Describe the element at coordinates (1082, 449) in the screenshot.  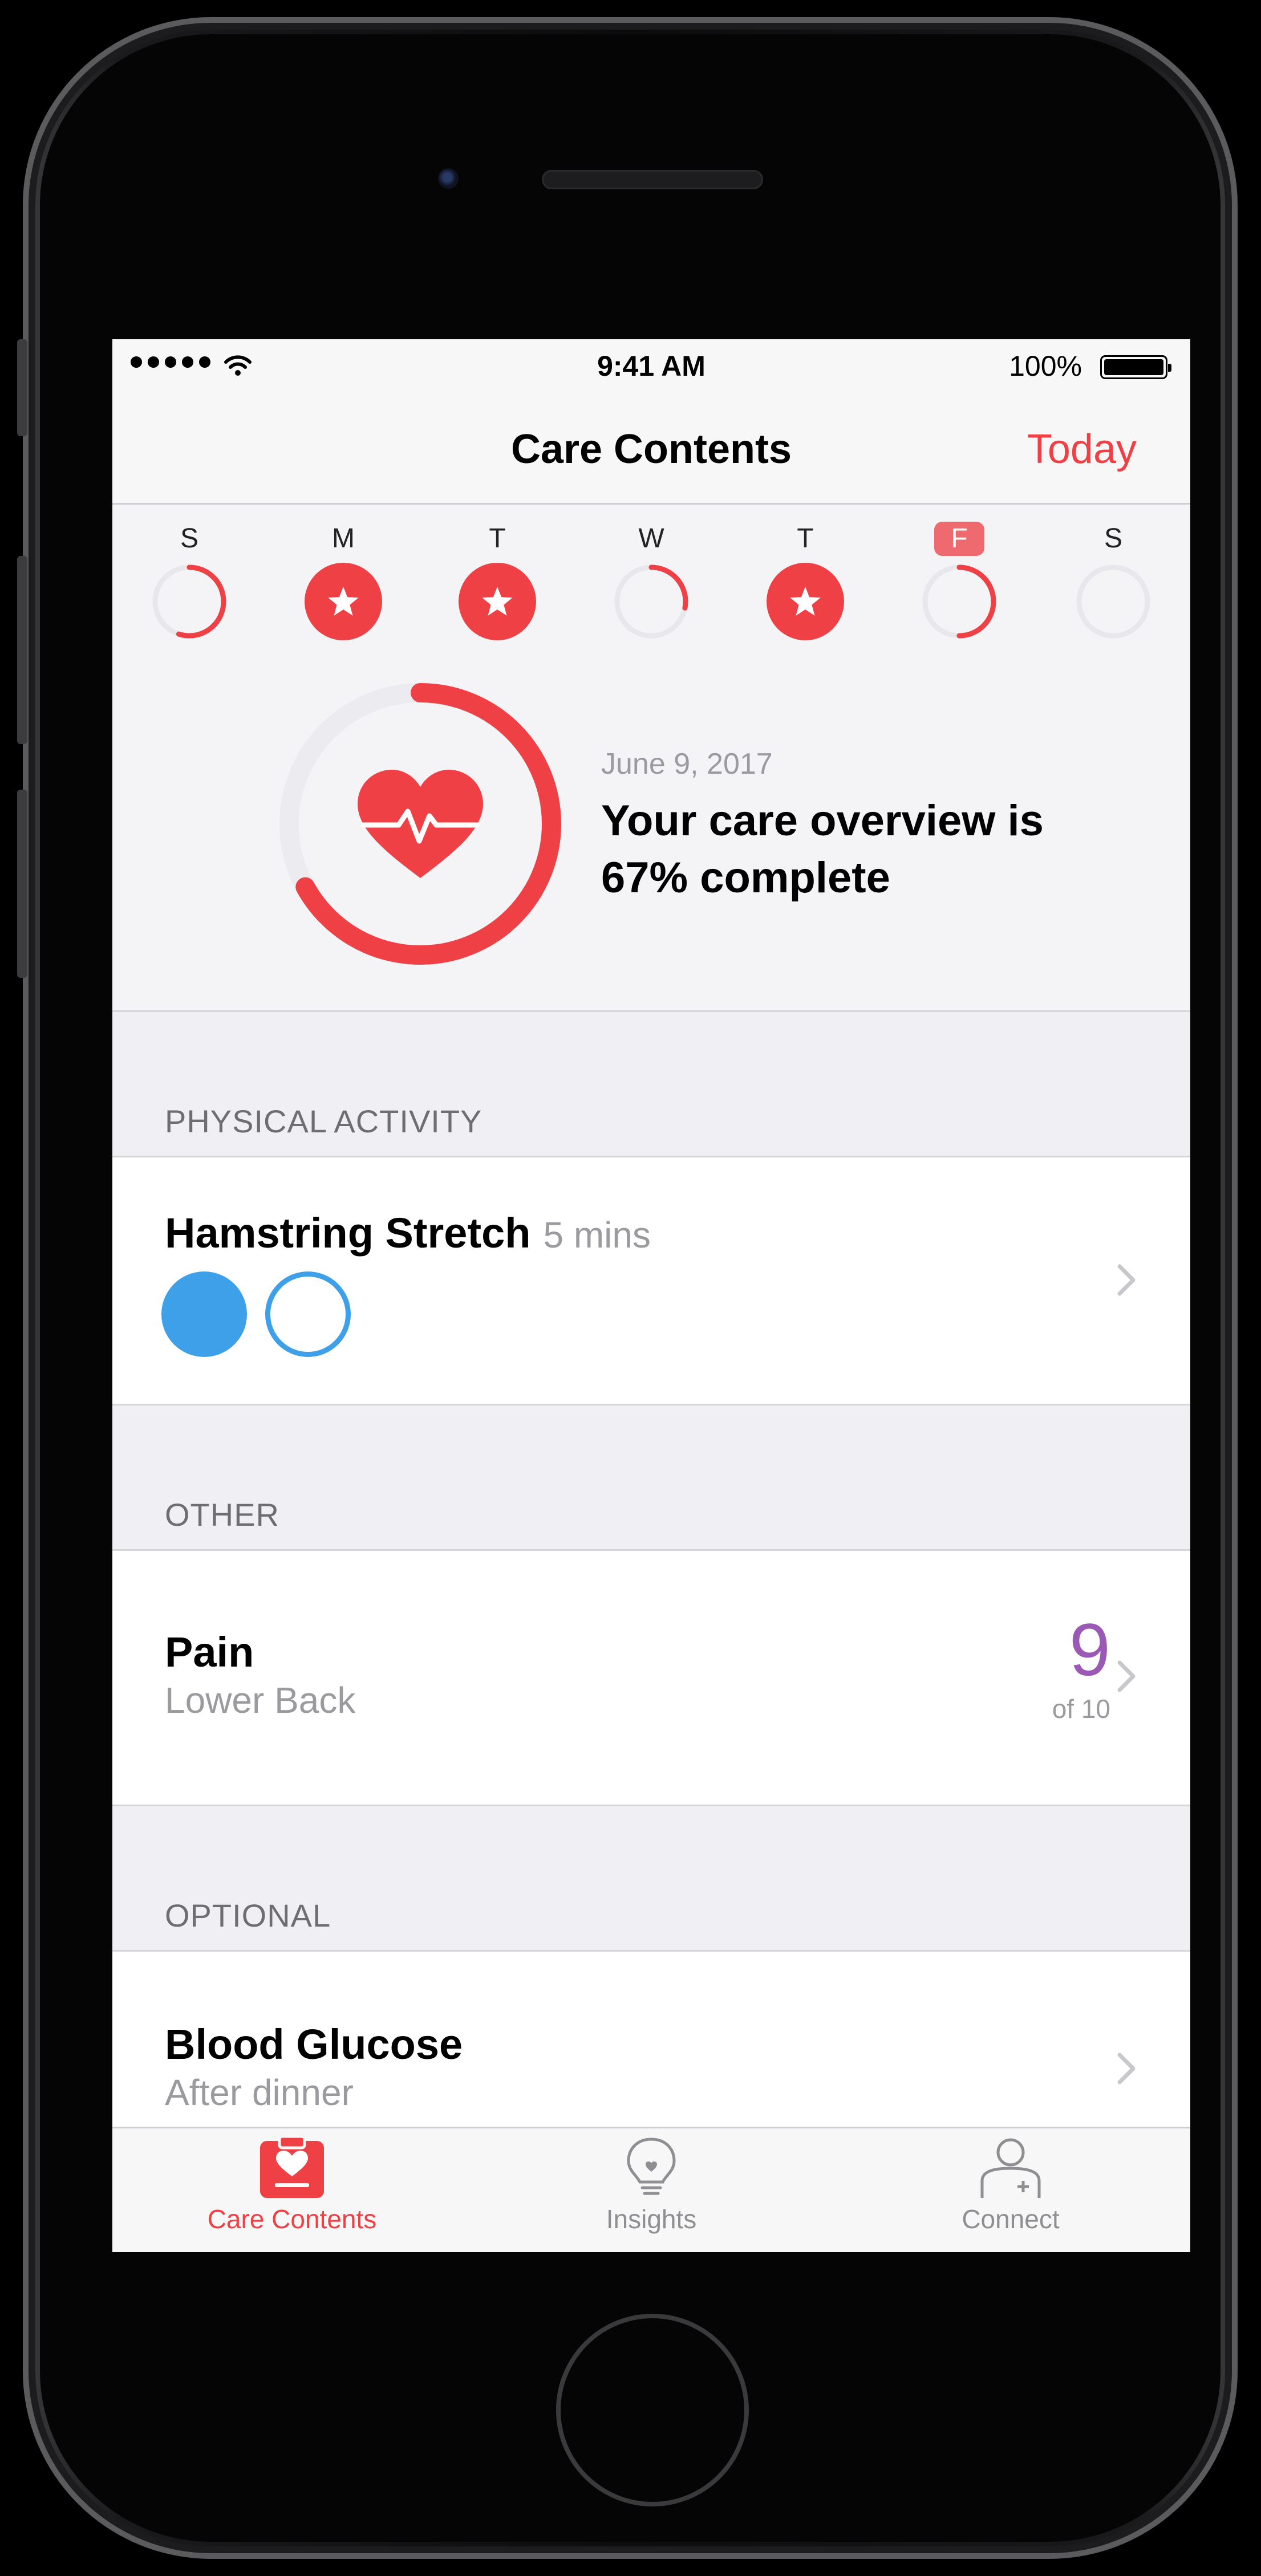
I see `today-button: Today` at that location.